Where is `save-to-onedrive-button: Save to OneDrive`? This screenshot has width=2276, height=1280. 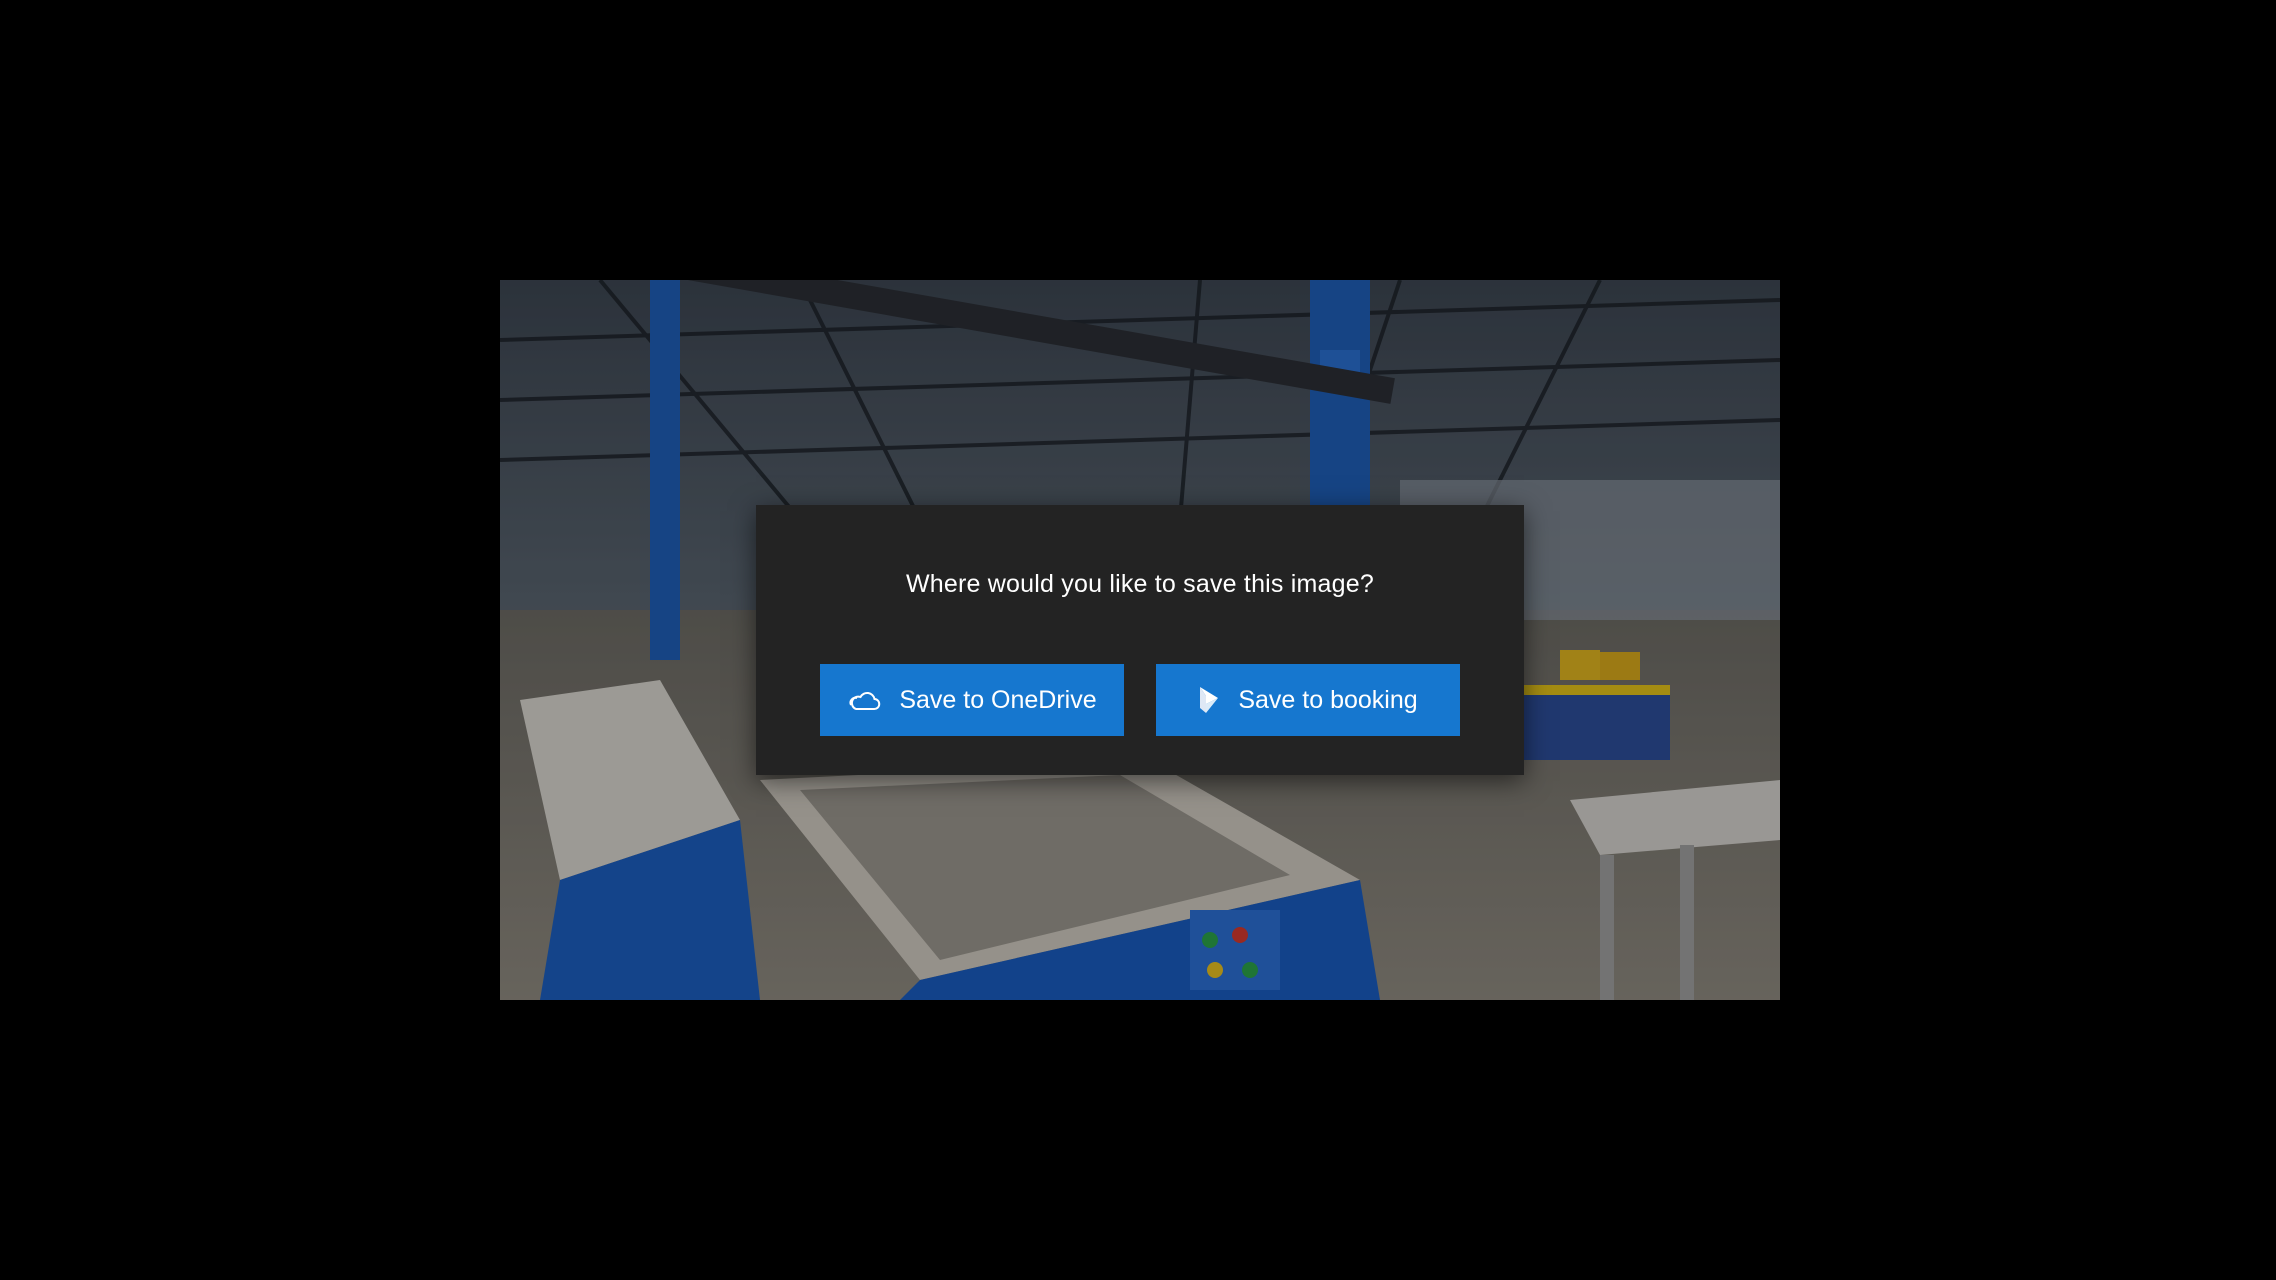
save-to-onedrive-button: Save to OneDrive is located at coordinates (972, 700).